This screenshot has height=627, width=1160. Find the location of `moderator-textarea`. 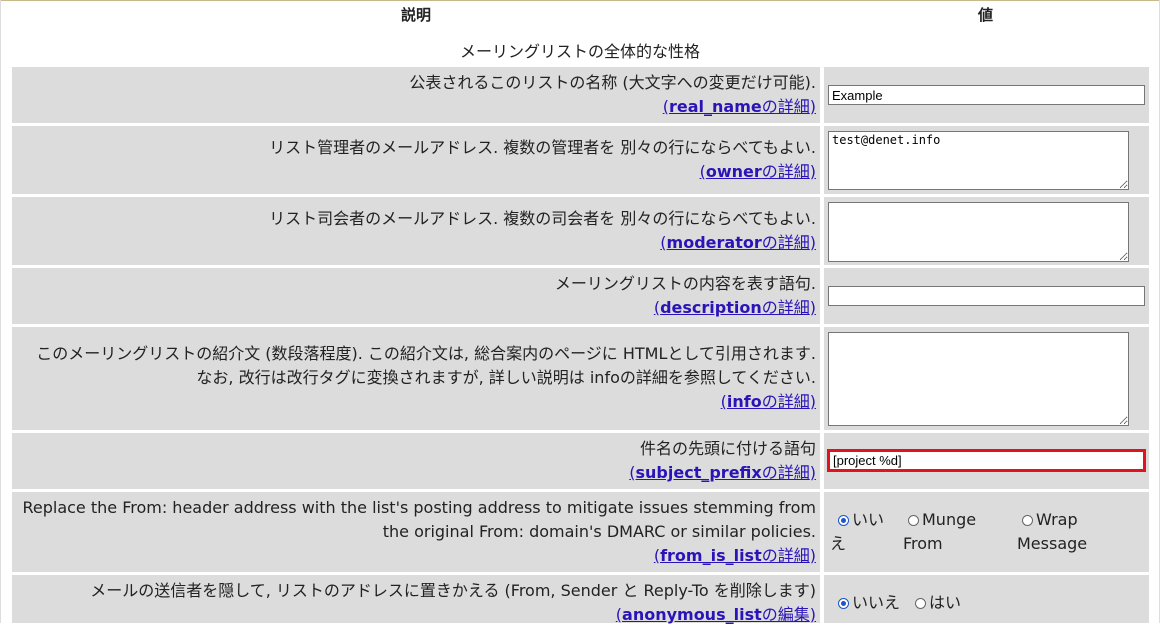

moderator-textarea is located at coordinates (978, 232).